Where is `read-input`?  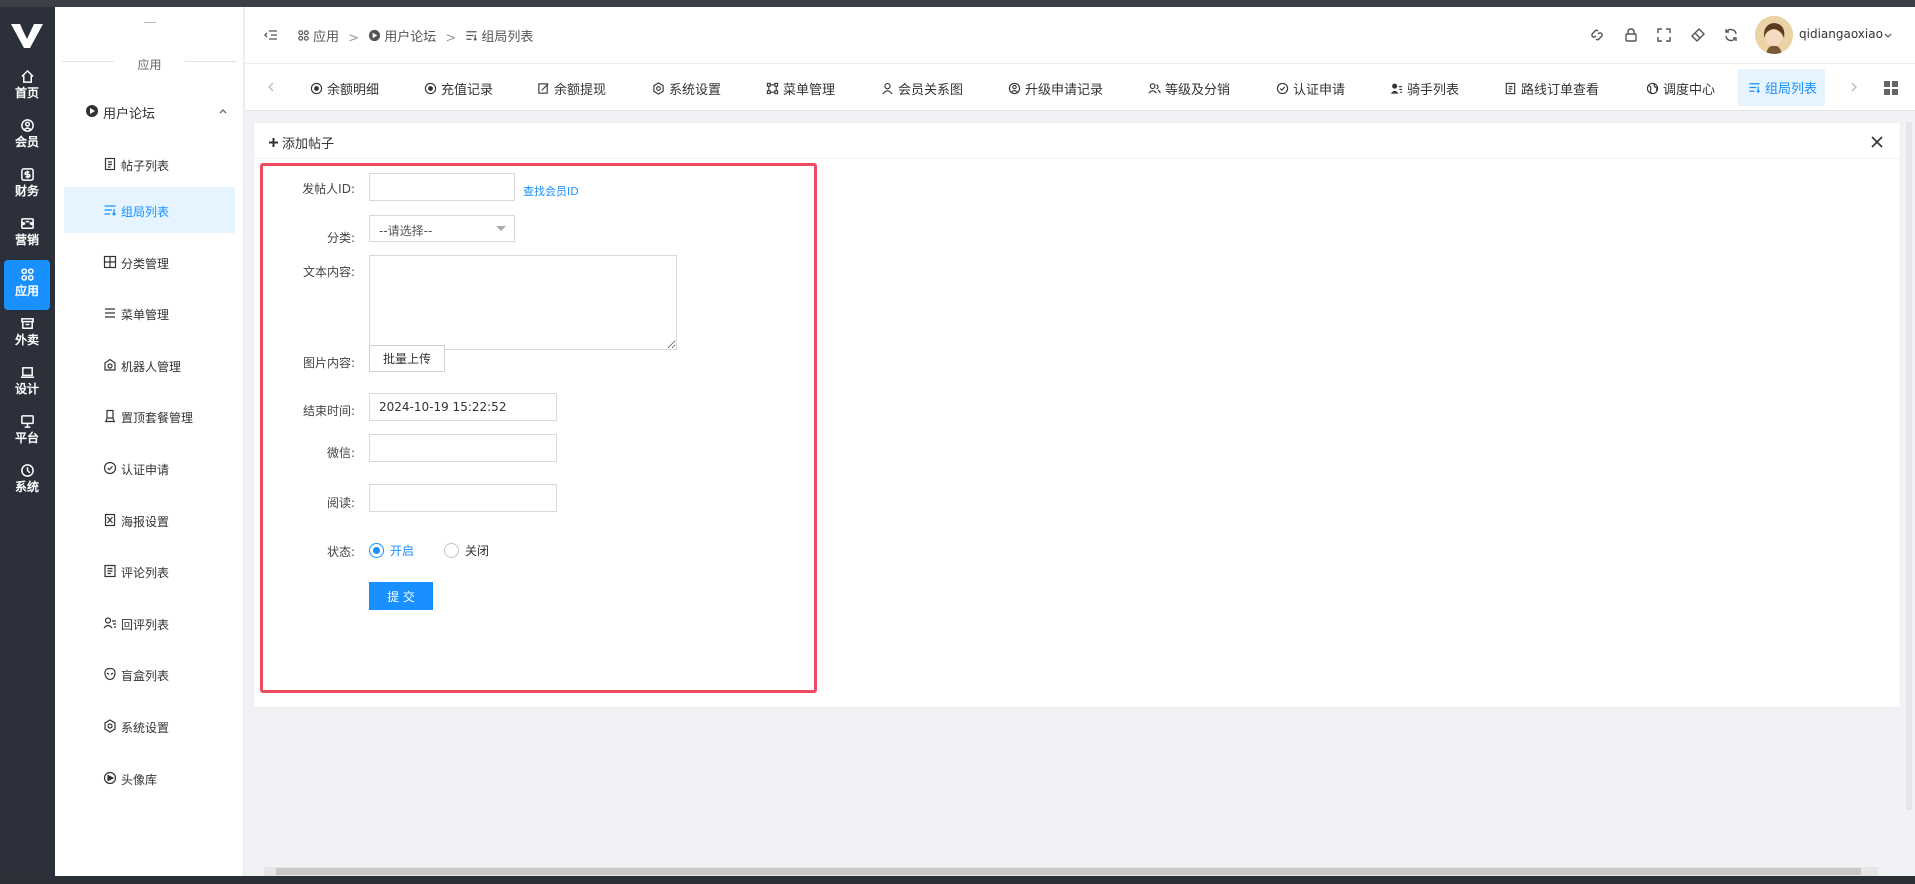 read-input is located at coordinates (463, 498).